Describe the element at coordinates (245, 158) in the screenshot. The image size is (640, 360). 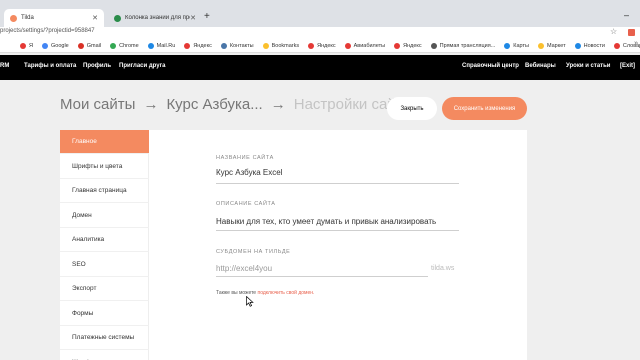
I see `site-name-label: НАЗВАНИЕ САЙТА` at that location.